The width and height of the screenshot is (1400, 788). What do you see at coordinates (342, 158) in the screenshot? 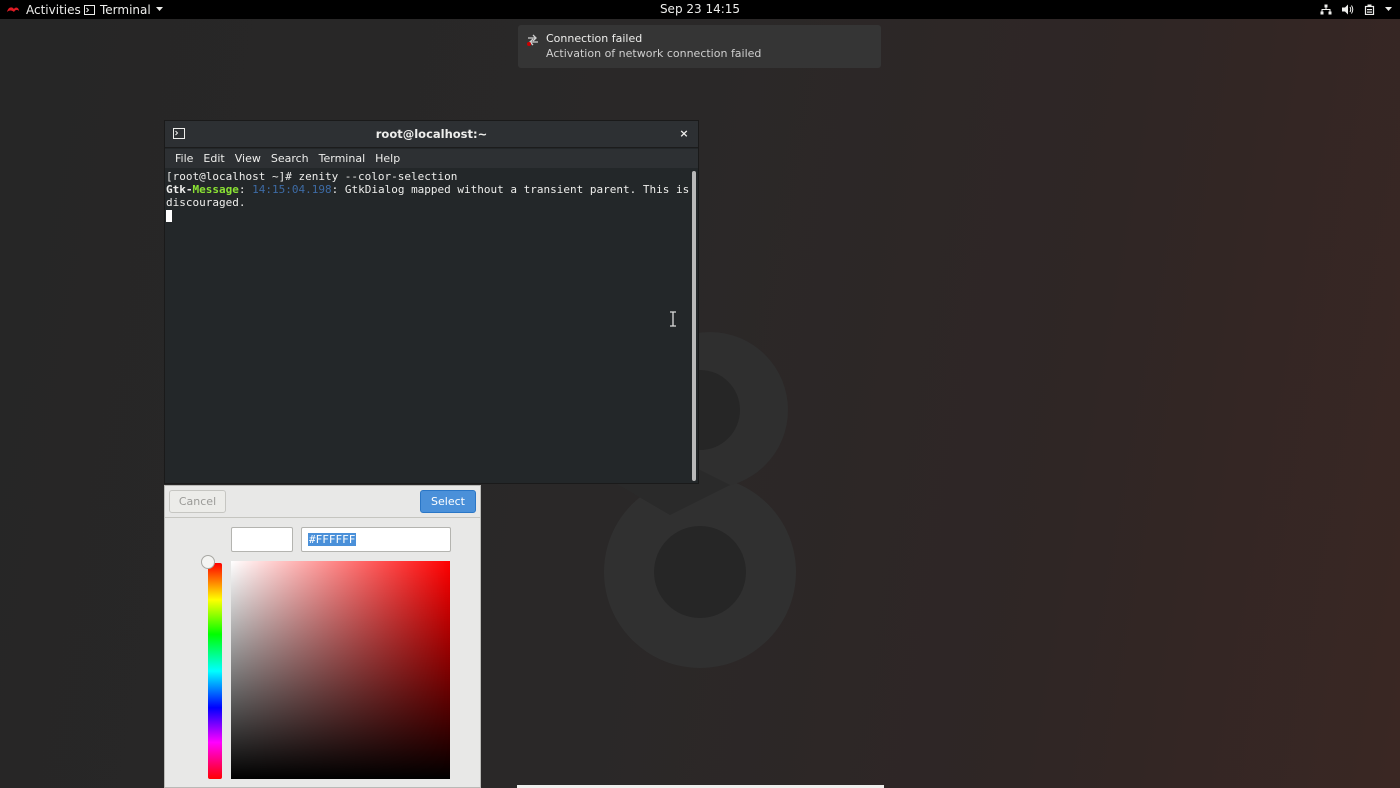
I see `menu-terminal: Terminal` at bounding box center [342, 158].